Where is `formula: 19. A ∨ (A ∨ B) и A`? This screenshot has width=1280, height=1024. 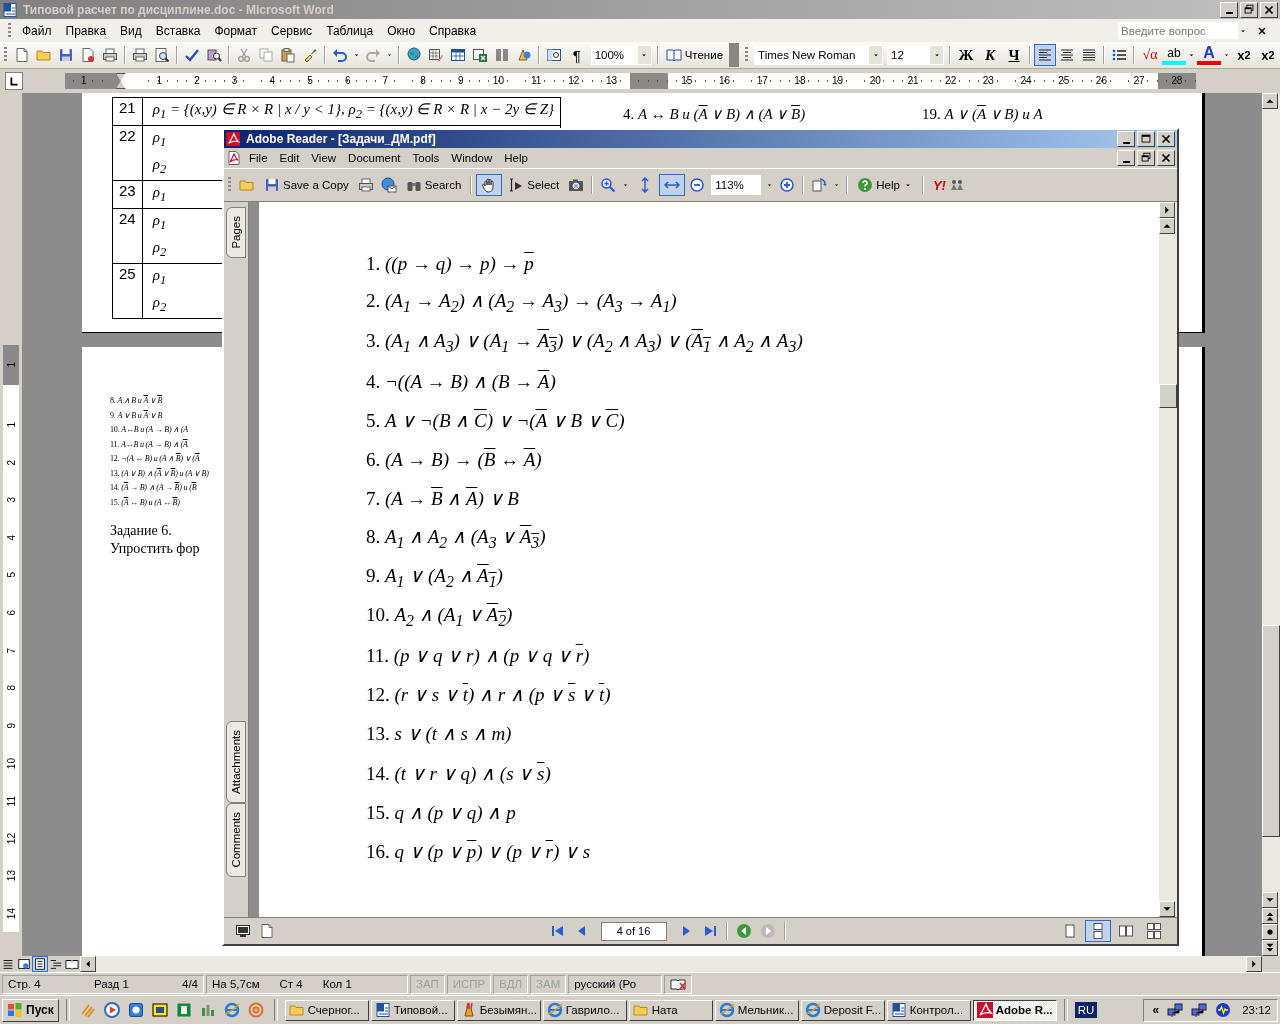 formula: 19. A ∨ (A ∨ B) и A is located at coordinates (983, 114).